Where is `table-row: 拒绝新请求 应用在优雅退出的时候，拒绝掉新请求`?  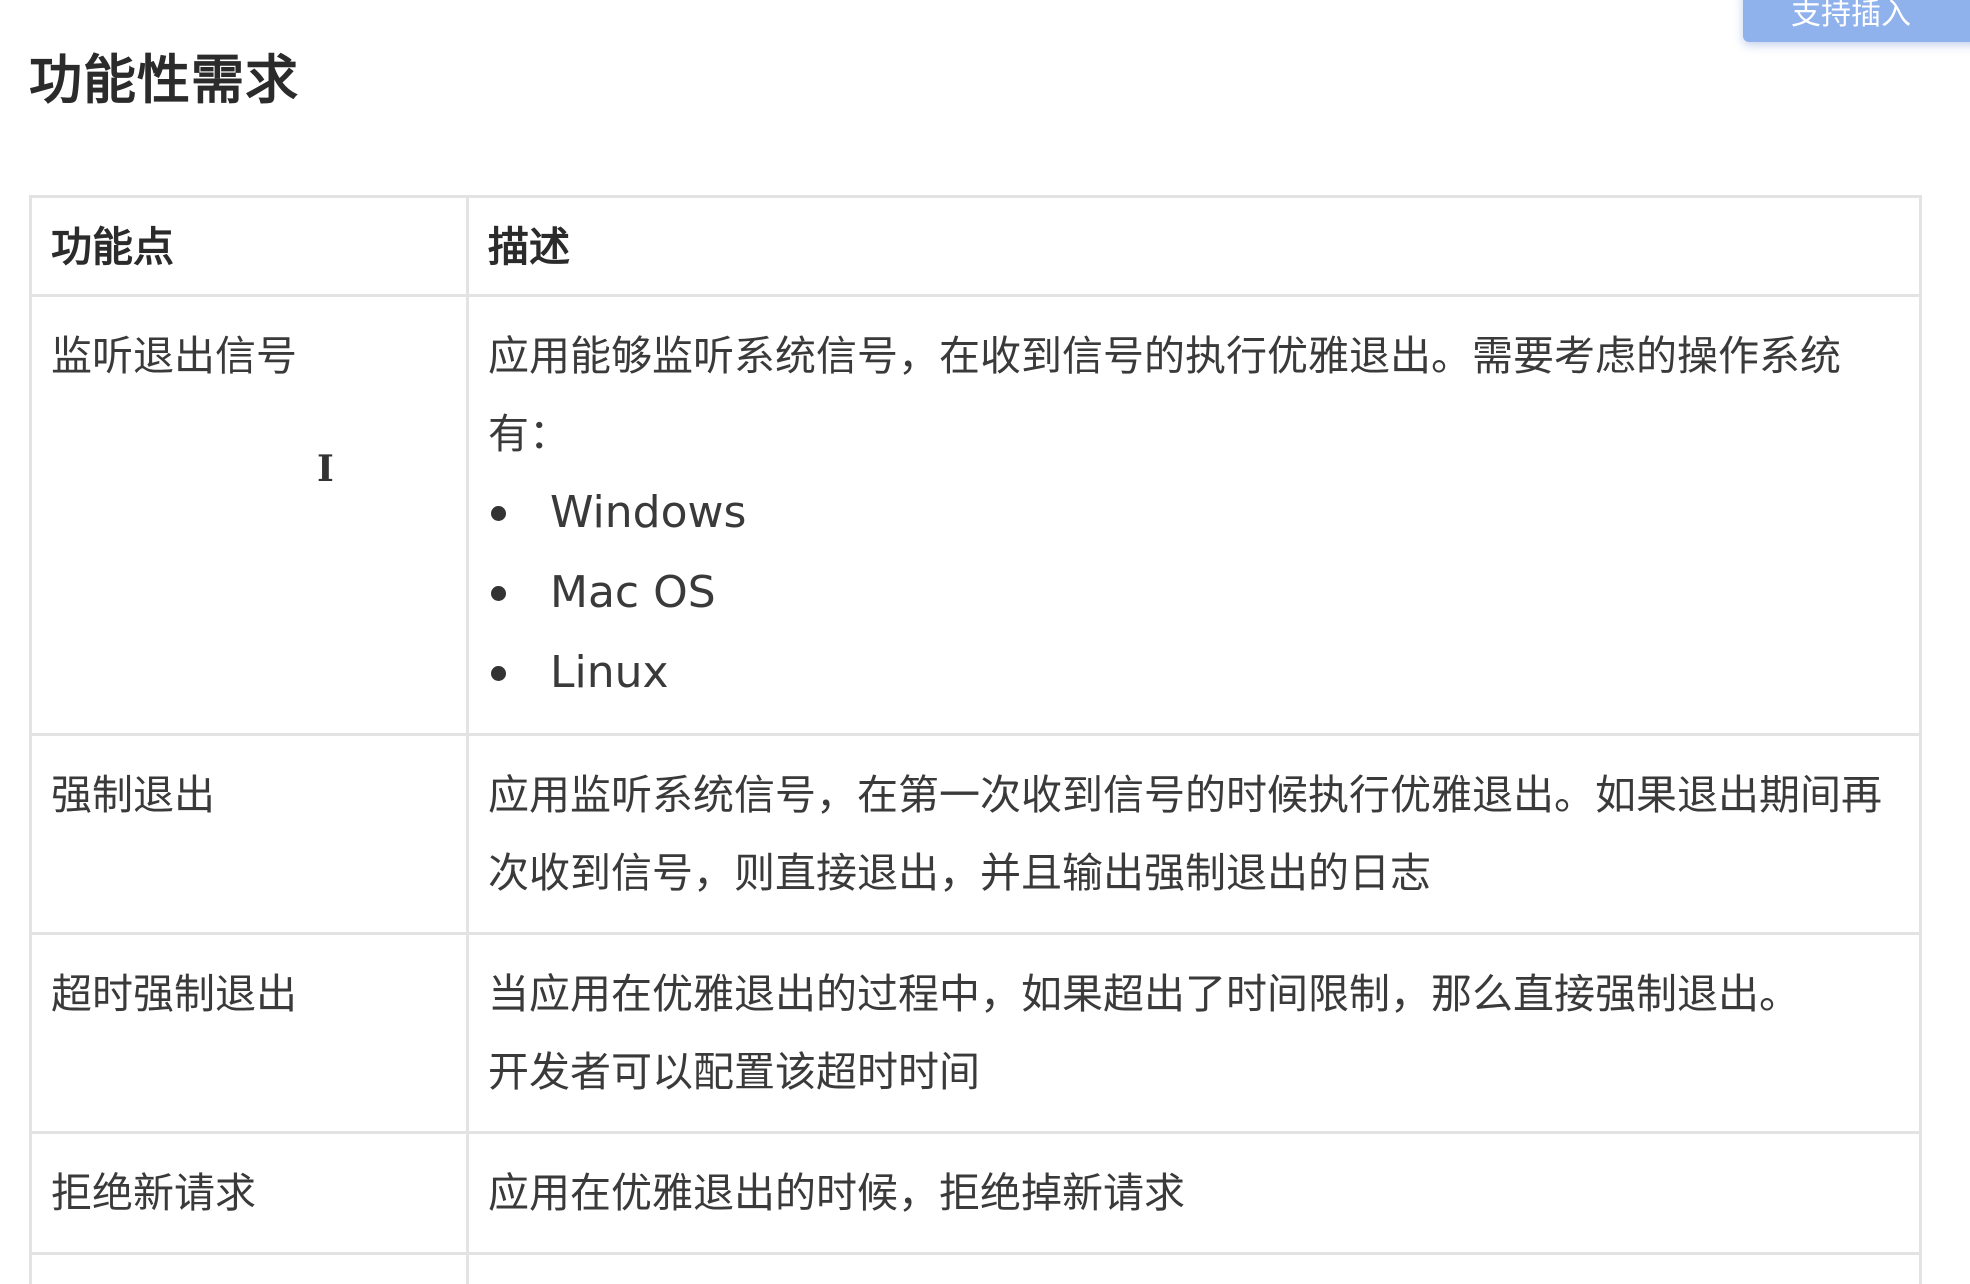
table-row: 拒绝新请求 应用在优雅退出的时候，拒绝掉新请求 is located at coordinates (975, 1193).